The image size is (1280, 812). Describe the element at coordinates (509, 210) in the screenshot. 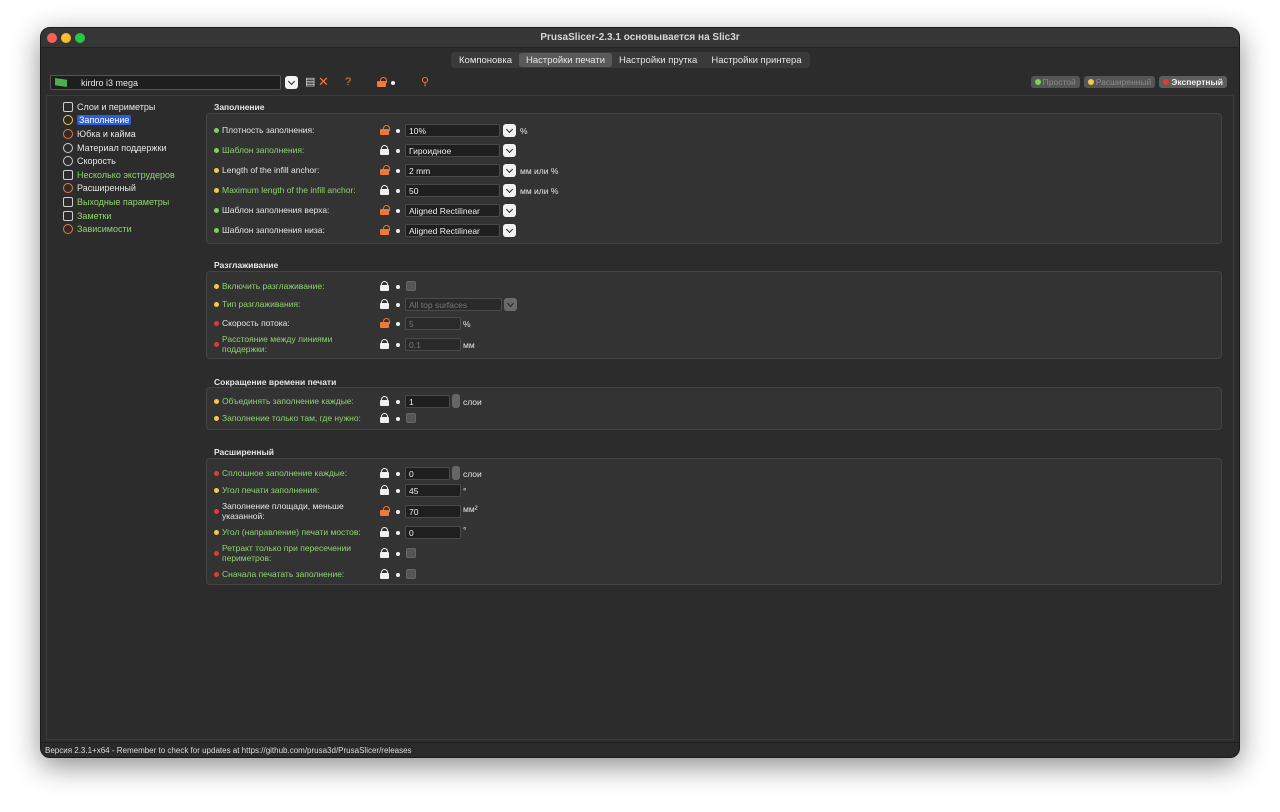

I see `top-fill-pattern-dropdown` at that location.